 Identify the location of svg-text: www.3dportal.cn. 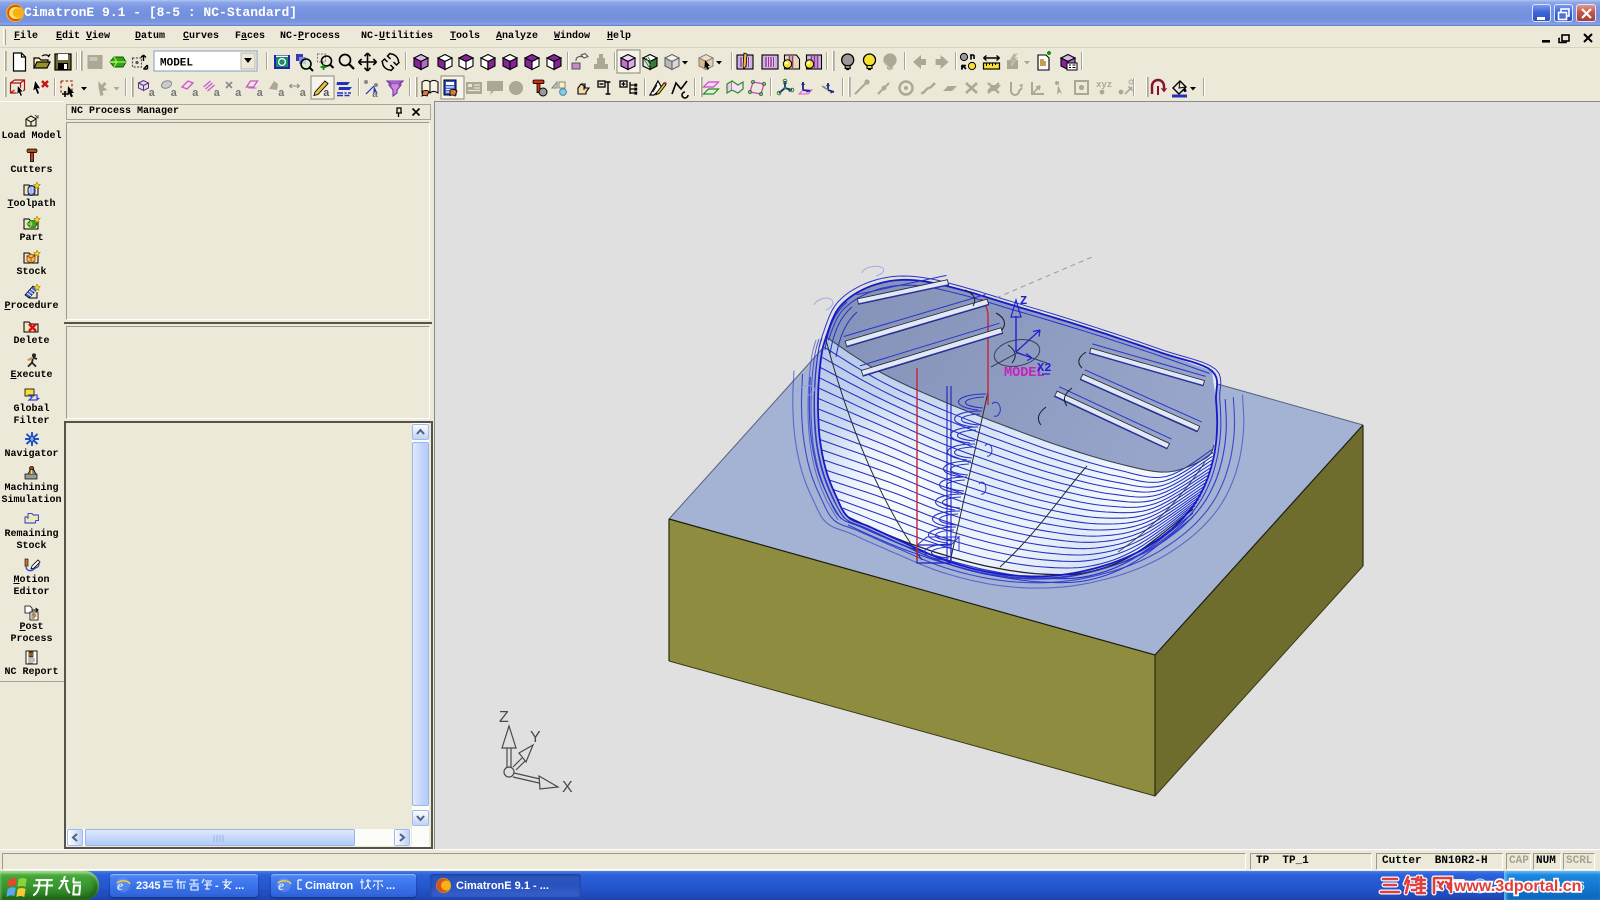
(1517, 886).